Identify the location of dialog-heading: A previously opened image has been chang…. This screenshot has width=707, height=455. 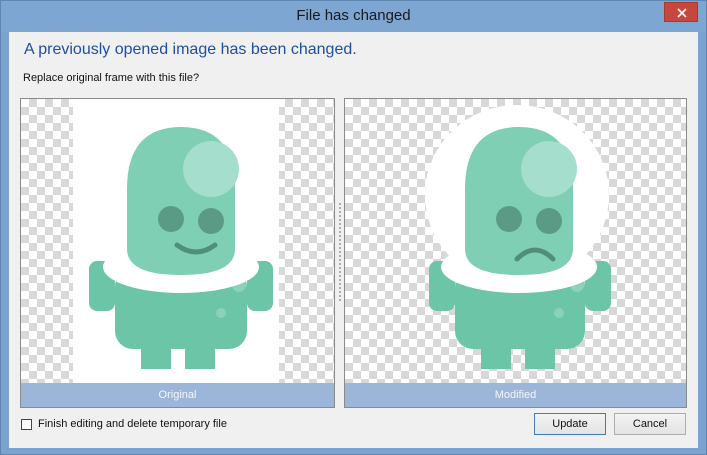
(190, 49).